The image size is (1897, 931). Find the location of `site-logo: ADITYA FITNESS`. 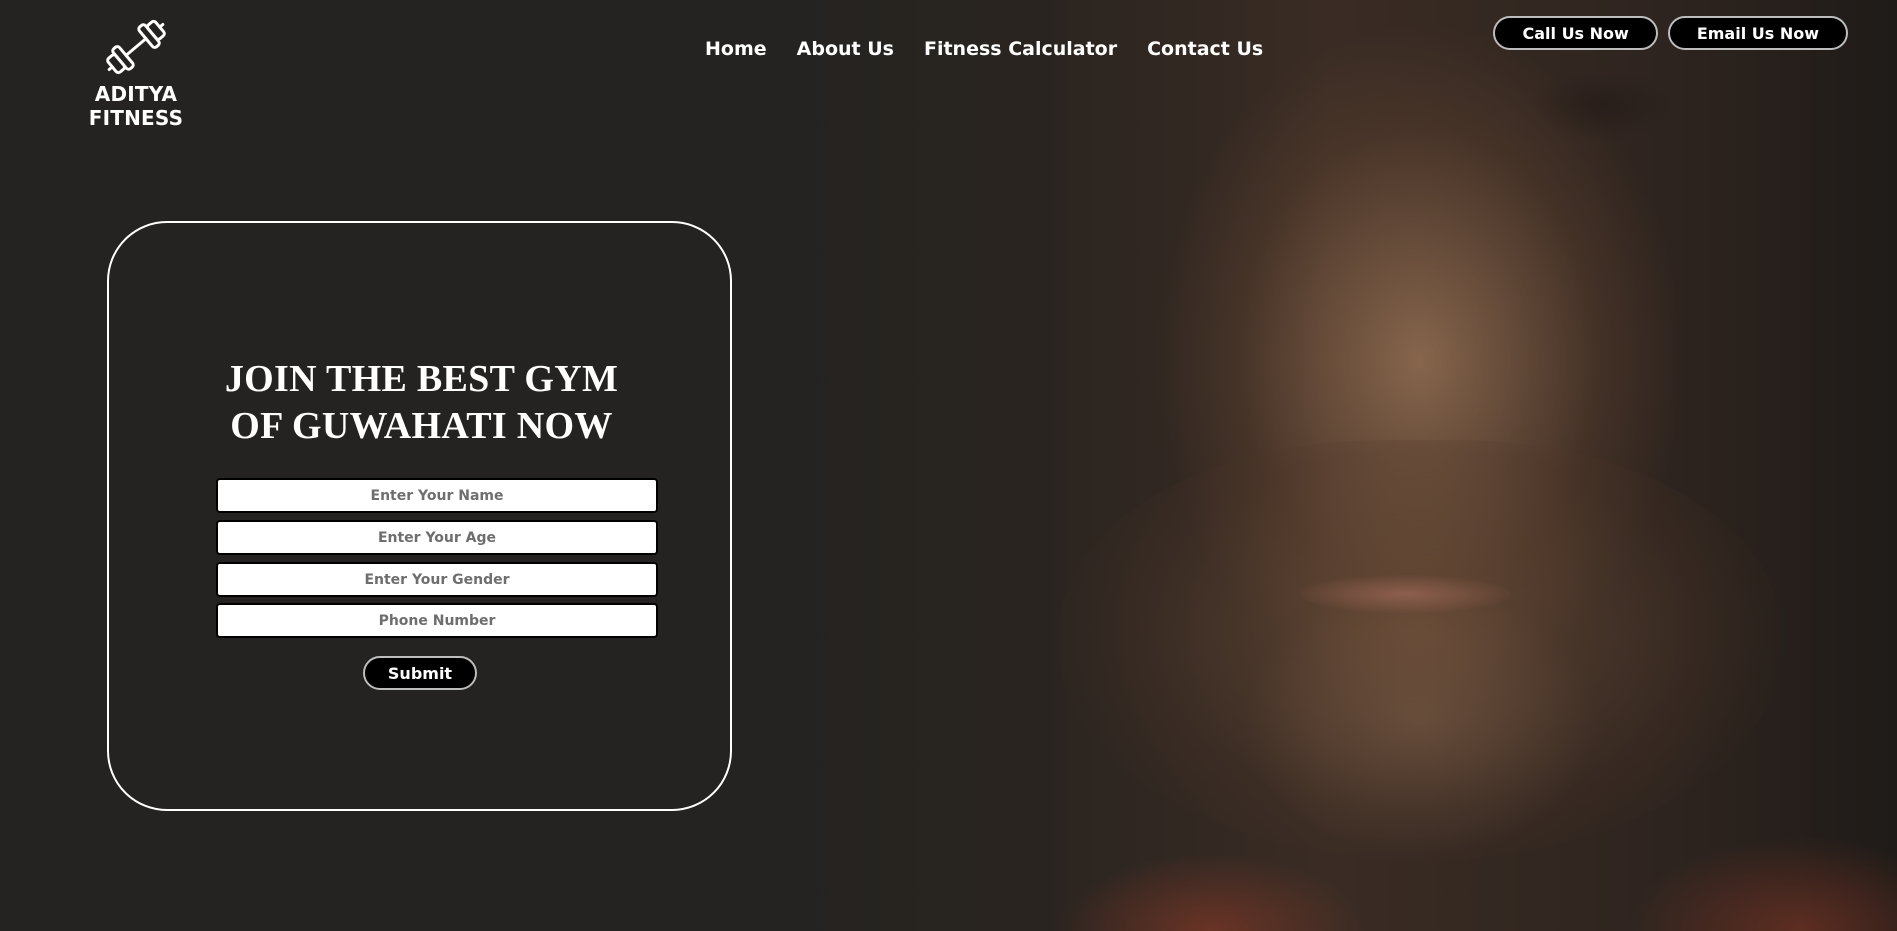

site-logo: ADITYA FITNESS is located at coordinates (136, 72).